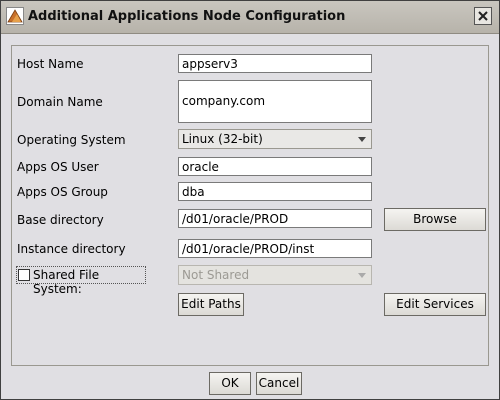 The width and height of the screenshot is (500, 400). Describe the element at coordinates (275, 139) in the screenshot. I see `operating-system-select: Linux (32-bit)` at that location.